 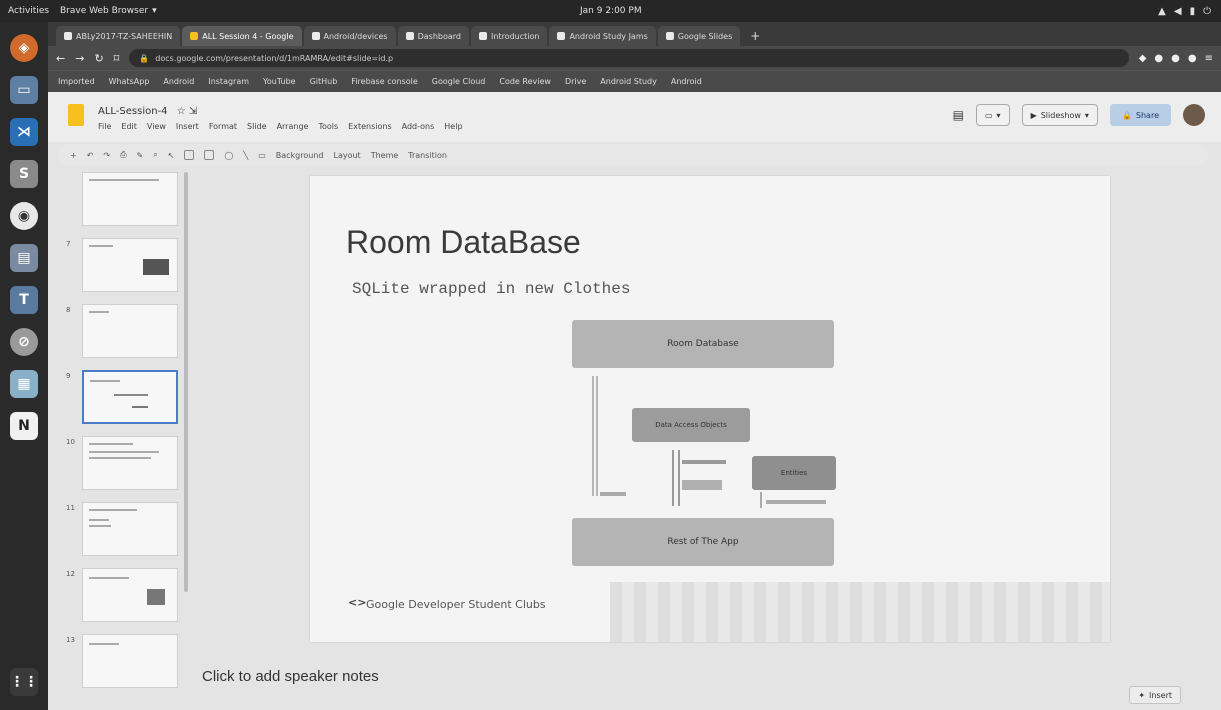 What do you see at coordinates (245, 155) in the screenshot?
I see `line-icon: ╲` at bounding box center [245, 155].